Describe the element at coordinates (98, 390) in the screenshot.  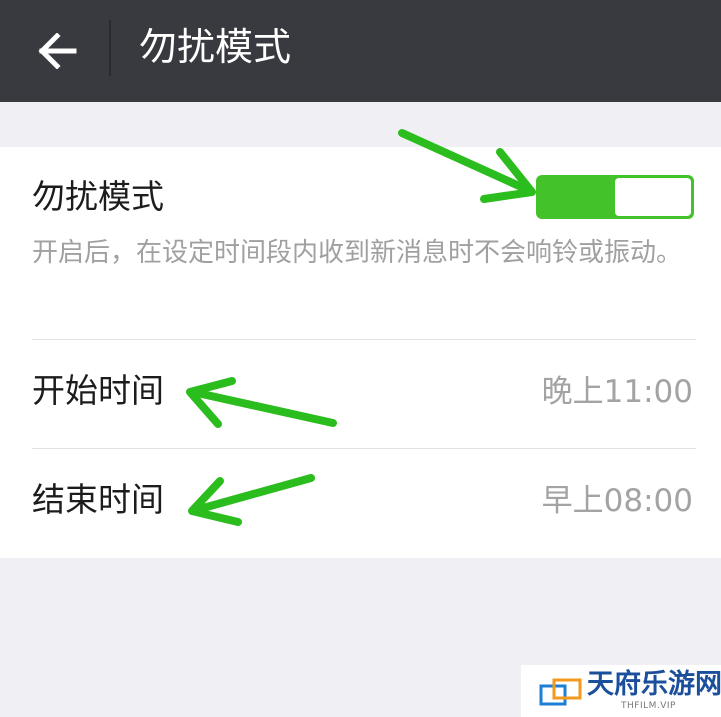
I see `start-time-label: 开始时间` at that location.